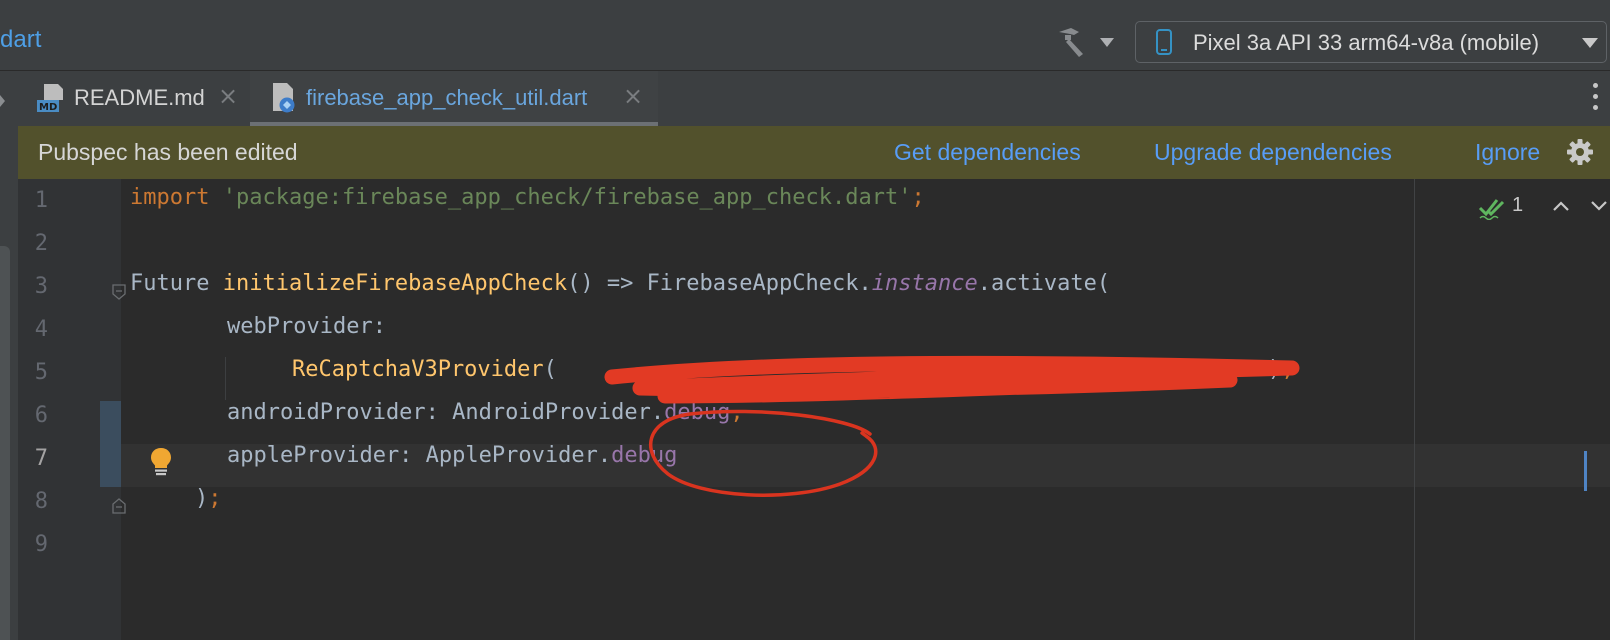 The width and height of the screenshot is (1610, 640). I want to click on code-line-5: ReCaptchaV3Provider(, so click(424, 369).